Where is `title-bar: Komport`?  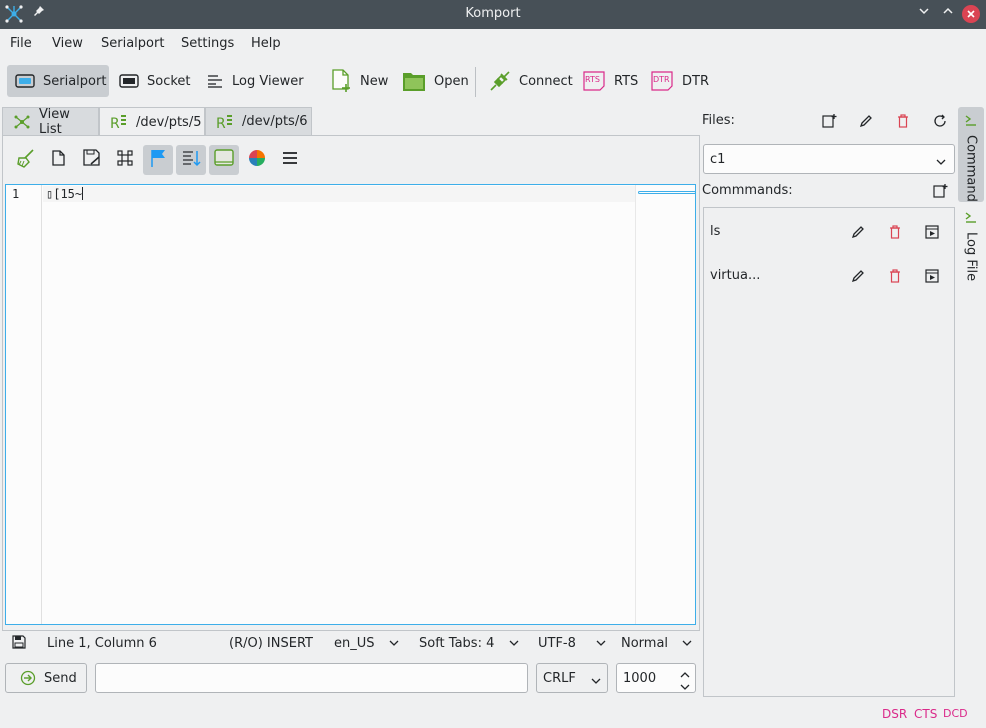
title-bar: Komport is located at coordinates (493, 14).